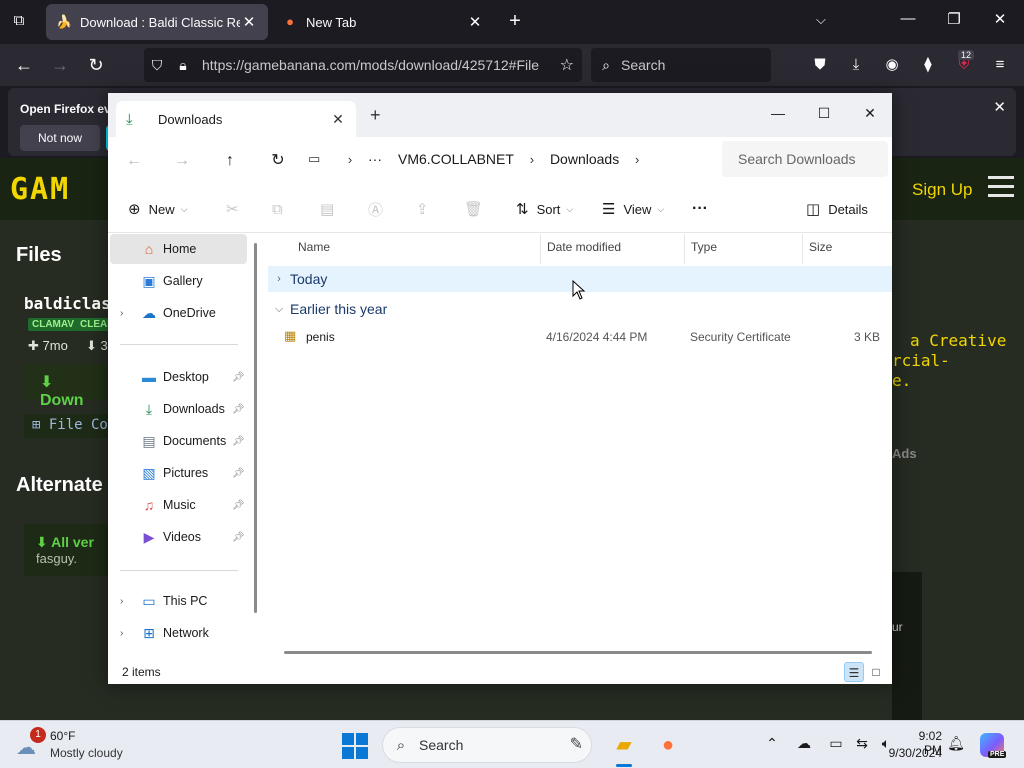  What do you see at coordinates (836, 743) in the screenshot?
I see `display-icon: ▭` at bounding box center [836, 743].